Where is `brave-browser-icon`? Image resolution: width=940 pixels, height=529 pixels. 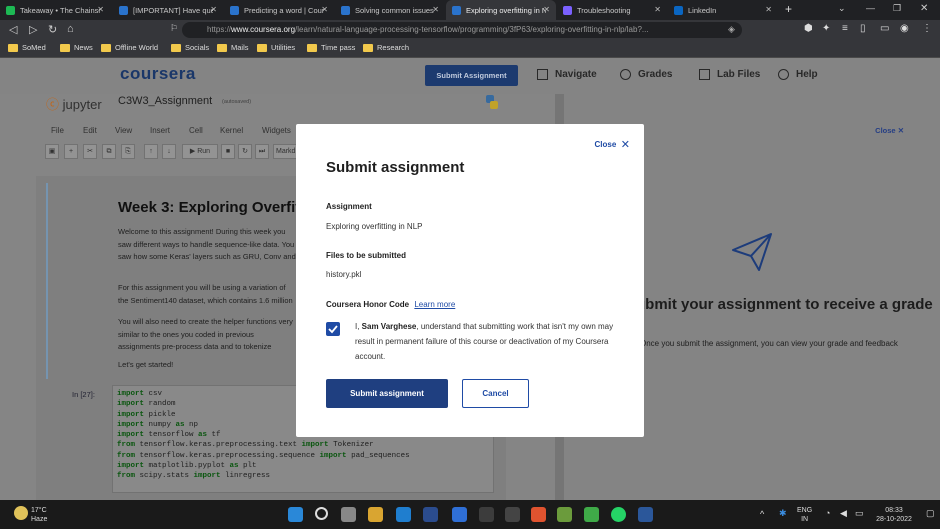
brave-browser-icon is located at coordinates (538, 514).